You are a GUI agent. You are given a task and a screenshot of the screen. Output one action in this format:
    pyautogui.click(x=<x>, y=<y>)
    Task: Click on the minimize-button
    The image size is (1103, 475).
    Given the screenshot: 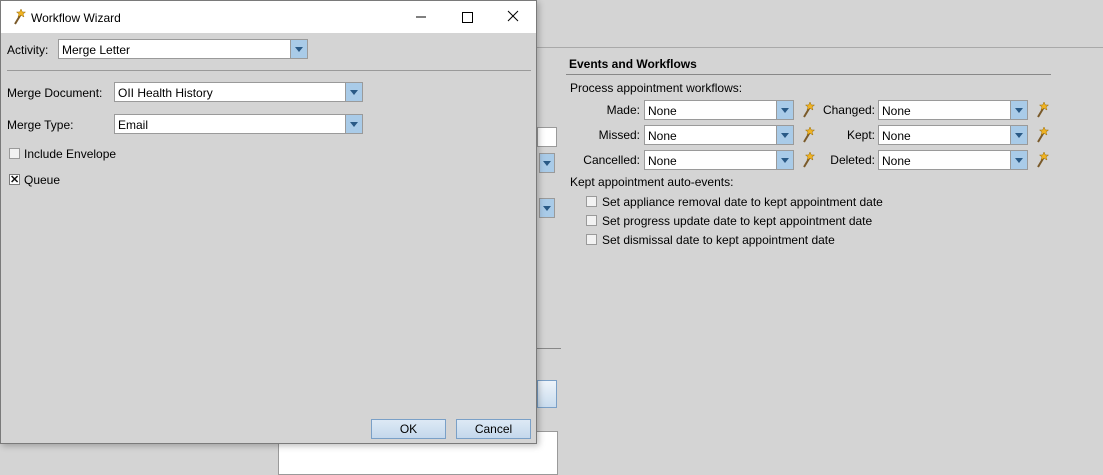 What is the action you would take?
    pyautogui.click(x=421, y=17)
    